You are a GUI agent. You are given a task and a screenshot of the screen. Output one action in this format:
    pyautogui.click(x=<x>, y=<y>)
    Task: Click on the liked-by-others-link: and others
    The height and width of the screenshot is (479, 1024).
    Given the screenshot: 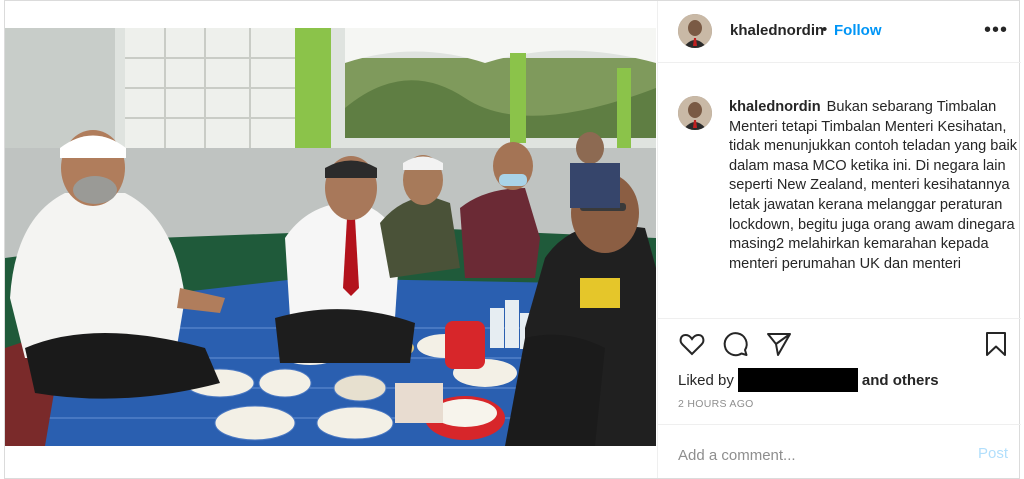 What is the action you would take?
    pyautogui.click(x=900, y=380)
    